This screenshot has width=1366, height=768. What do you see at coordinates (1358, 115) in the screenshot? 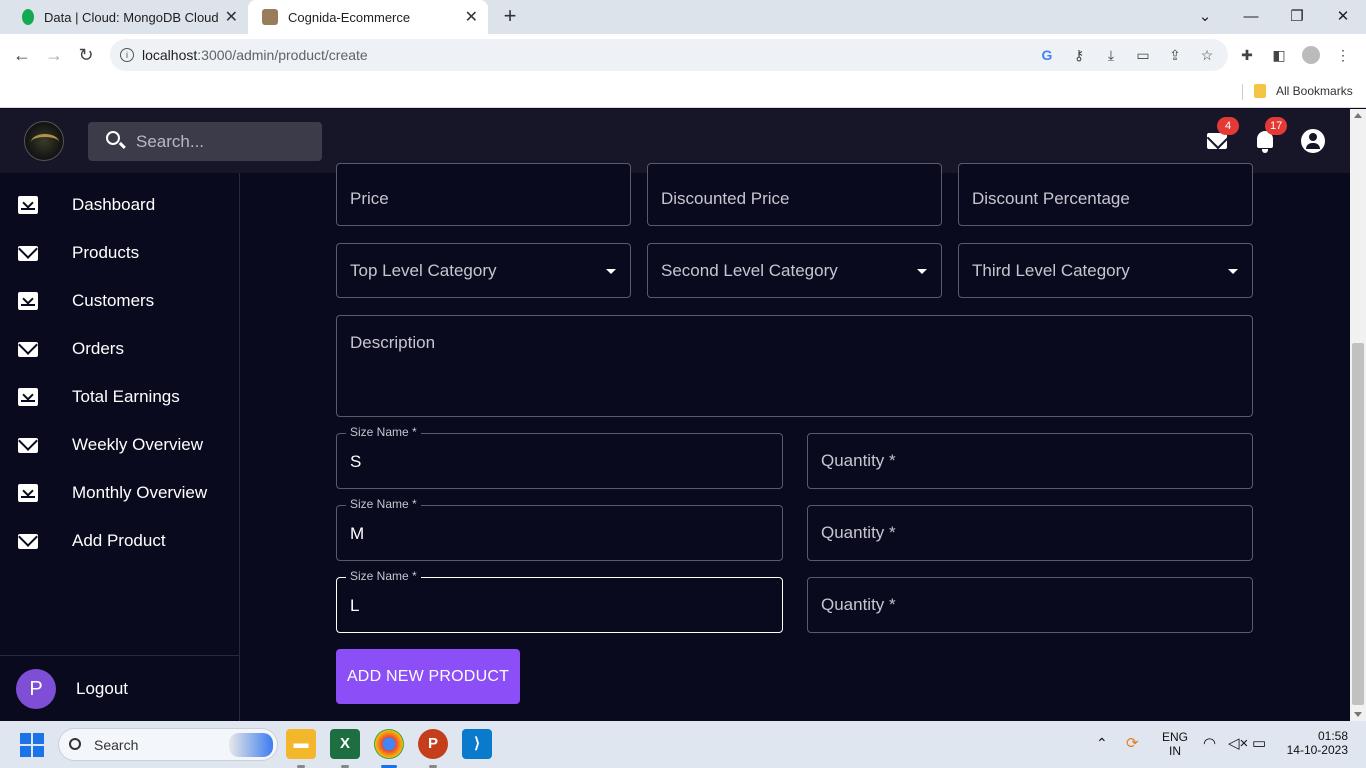
I see `scroll-up-arrow-icon` at bounding box center [1358, 115].